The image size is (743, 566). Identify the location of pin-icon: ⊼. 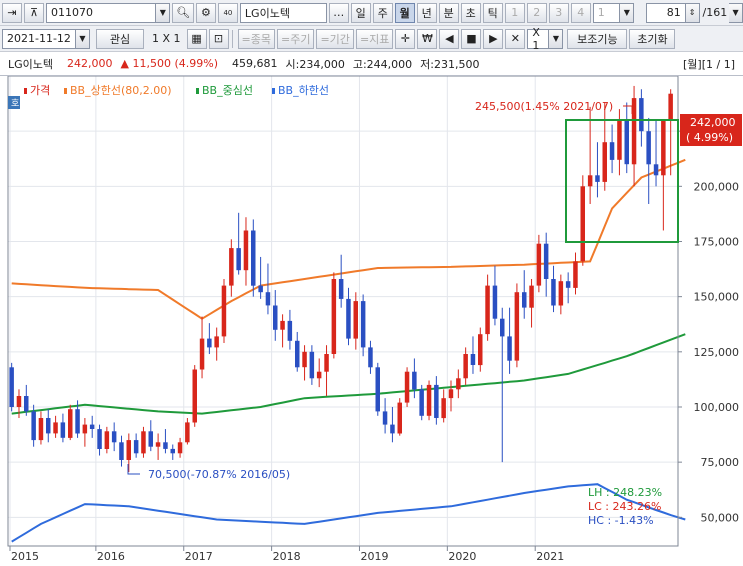
(34, 12).